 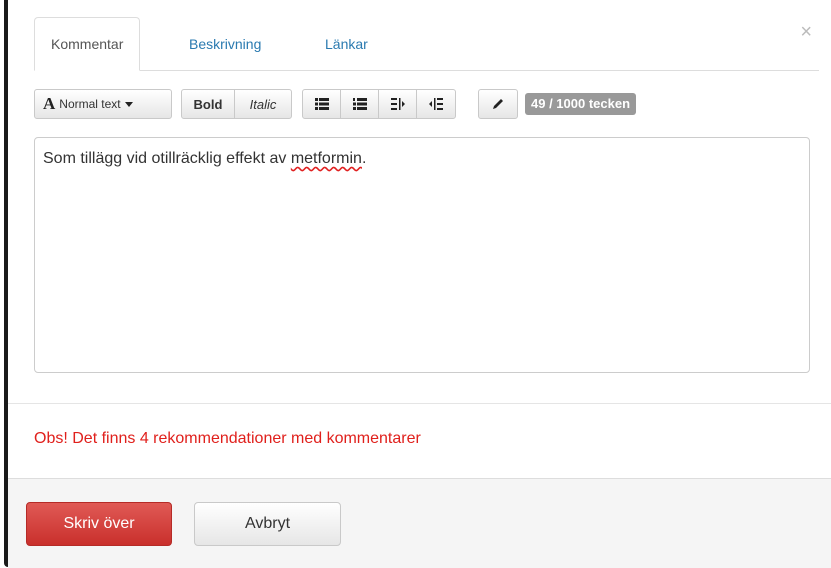 I want to click on tab-bar: Kommentar Beskrivning Länkar, so click(x=426, y=44).